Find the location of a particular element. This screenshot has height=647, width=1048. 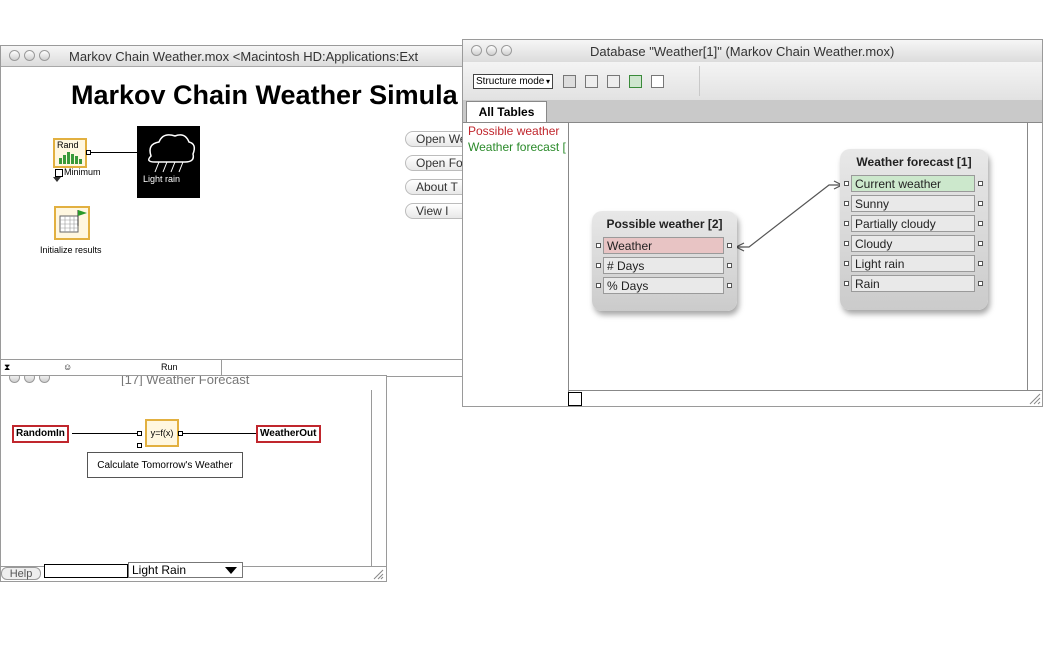

rain-cloud-icon is located at coordinates (172, 153).